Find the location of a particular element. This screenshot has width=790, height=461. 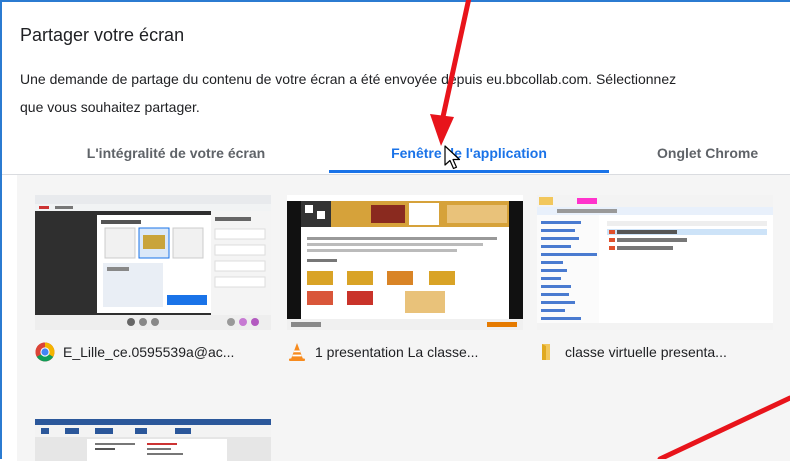

tab-application-window: Fenêtre de l'application is located at coordinates (469, 156).